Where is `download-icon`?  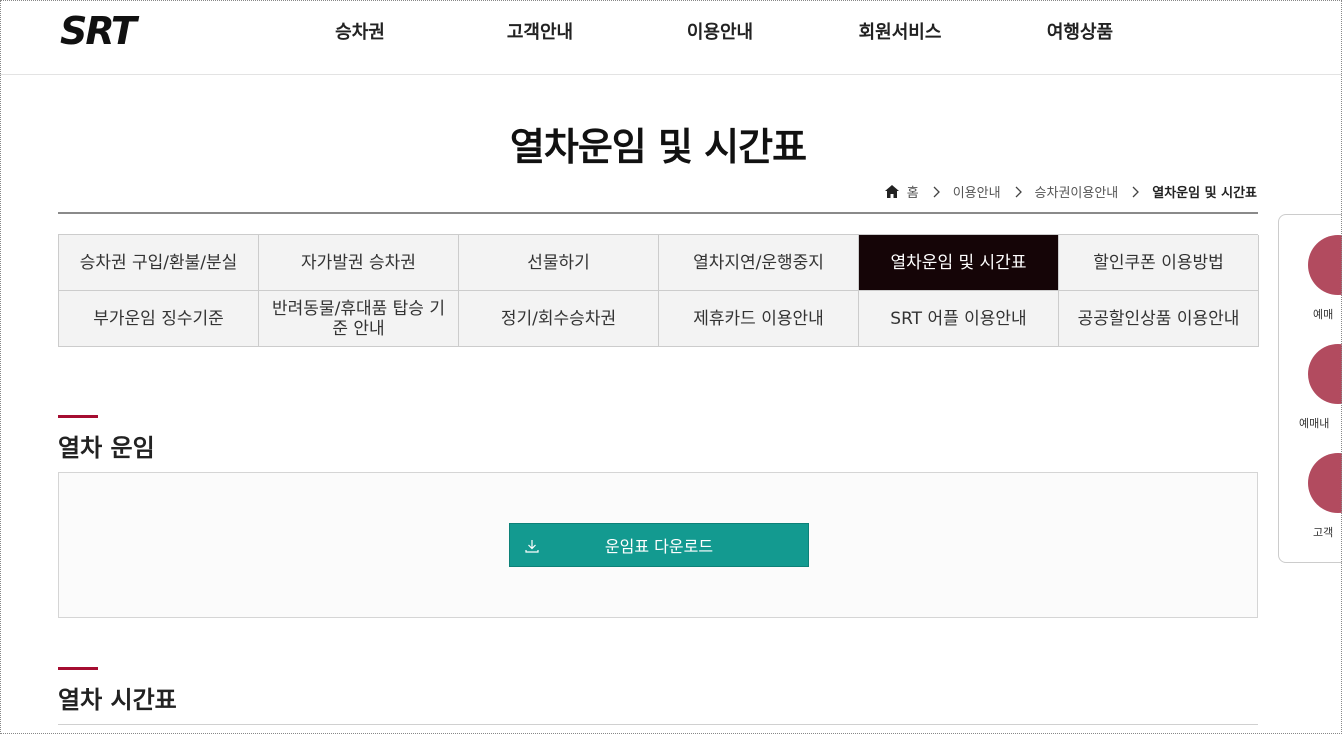 download-icon is located at coordinates (532, 546).